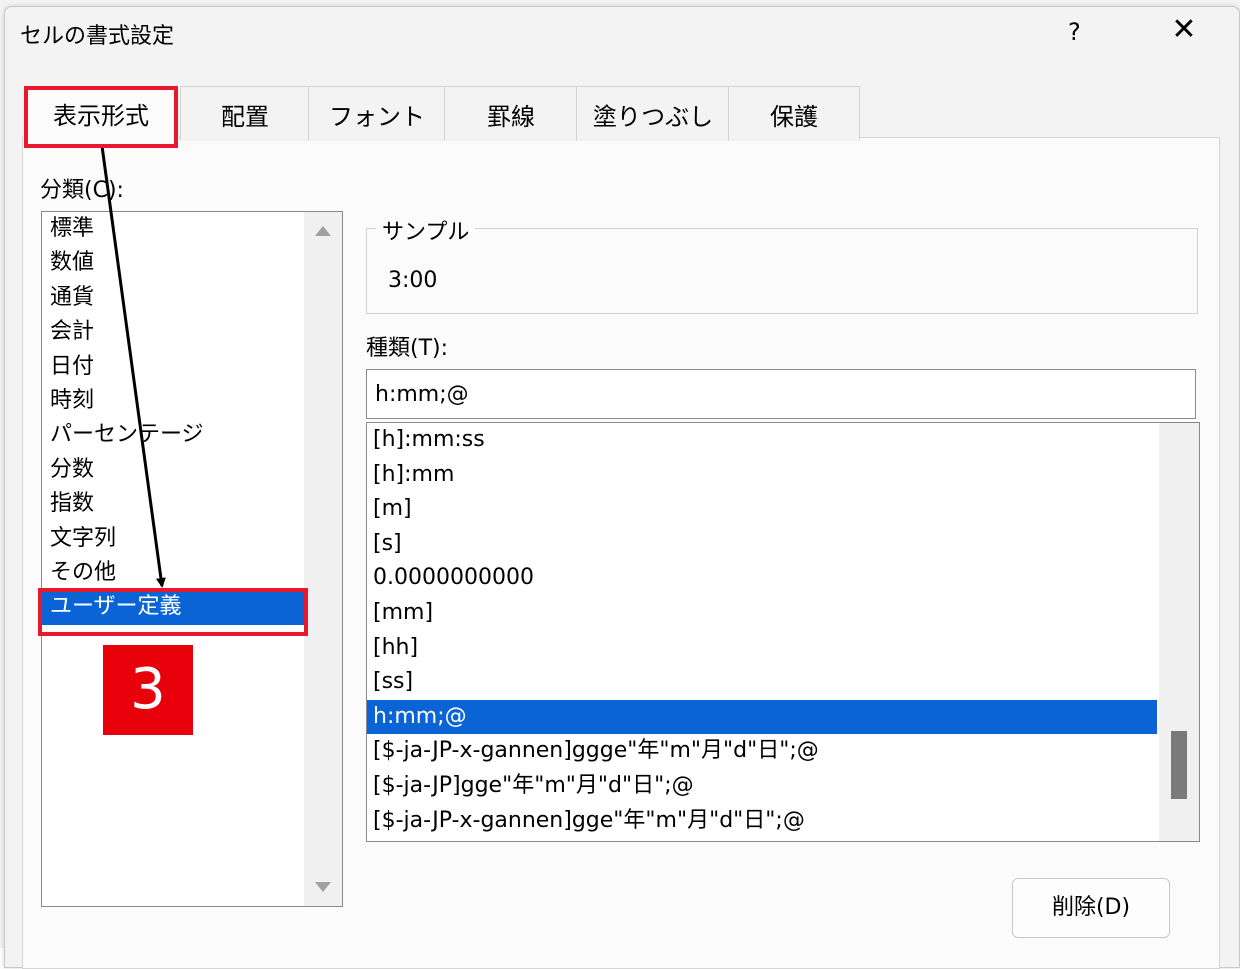 This screenshot has height=969, width=1240. I want to click on format-item: [$-ja-JP-x-gannen]gge"年"m"月"d"日";@, so click(762, 821).